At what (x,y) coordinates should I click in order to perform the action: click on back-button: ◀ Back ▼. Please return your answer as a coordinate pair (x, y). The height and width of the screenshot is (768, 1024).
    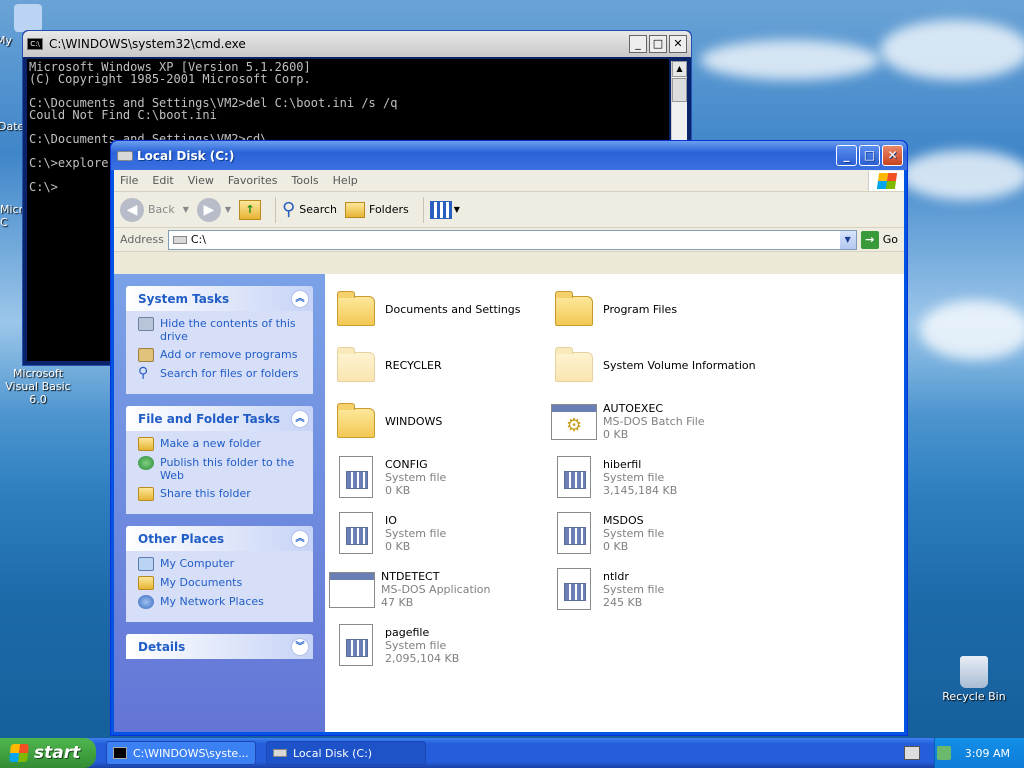
    Looking at the image, I should click on (154, 209).